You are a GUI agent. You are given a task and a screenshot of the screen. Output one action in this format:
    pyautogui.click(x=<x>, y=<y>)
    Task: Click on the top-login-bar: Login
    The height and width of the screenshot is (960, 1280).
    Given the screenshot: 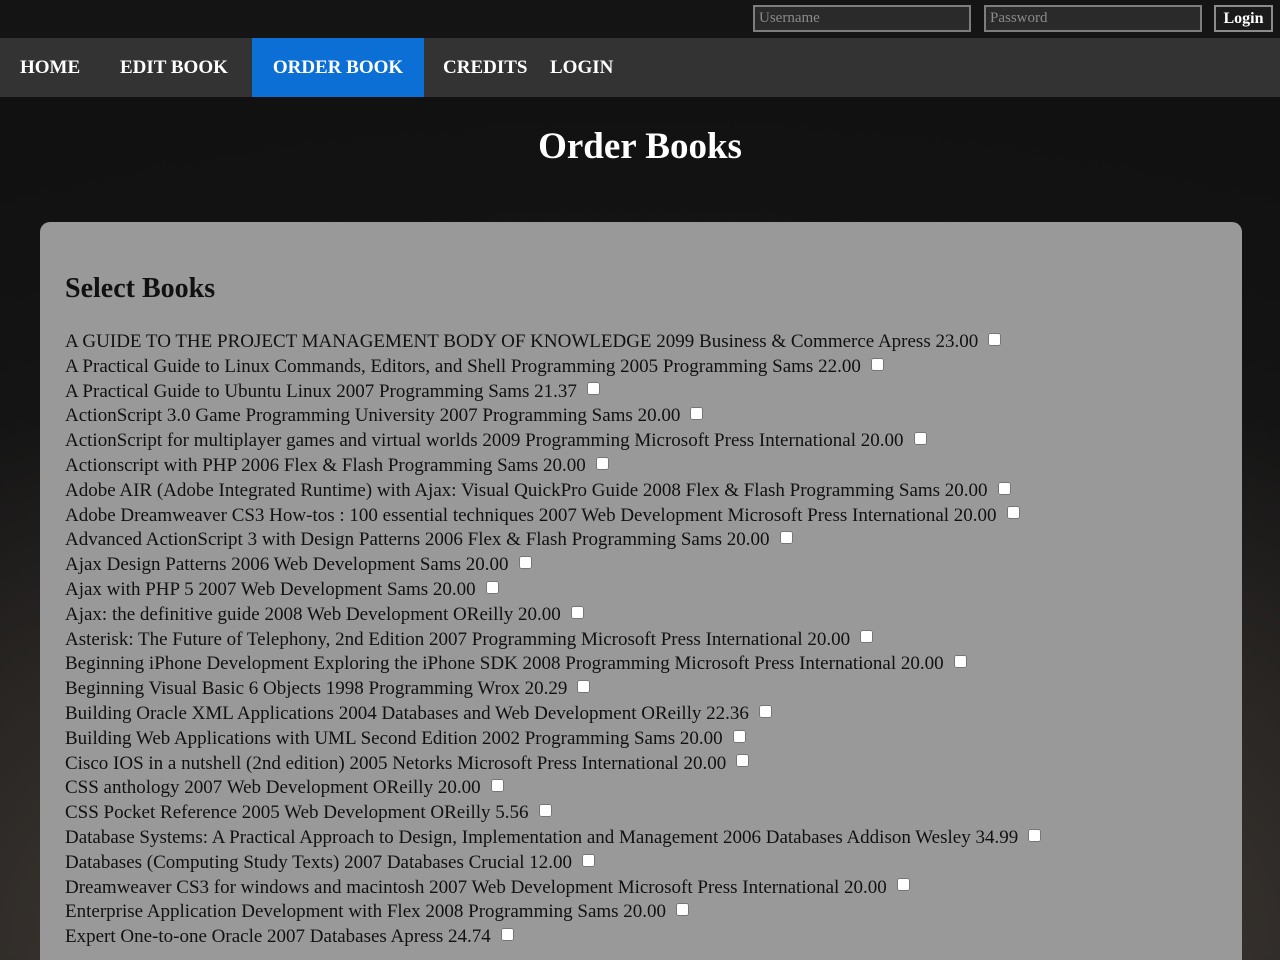 What is the action you would take?
    pyautogui.click(x=640, y=19)
    